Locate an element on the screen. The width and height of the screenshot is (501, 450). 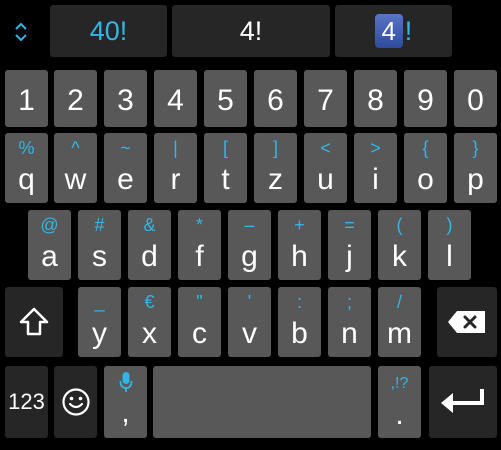
expand-suggestions-button is located at coordinates (21, 32).